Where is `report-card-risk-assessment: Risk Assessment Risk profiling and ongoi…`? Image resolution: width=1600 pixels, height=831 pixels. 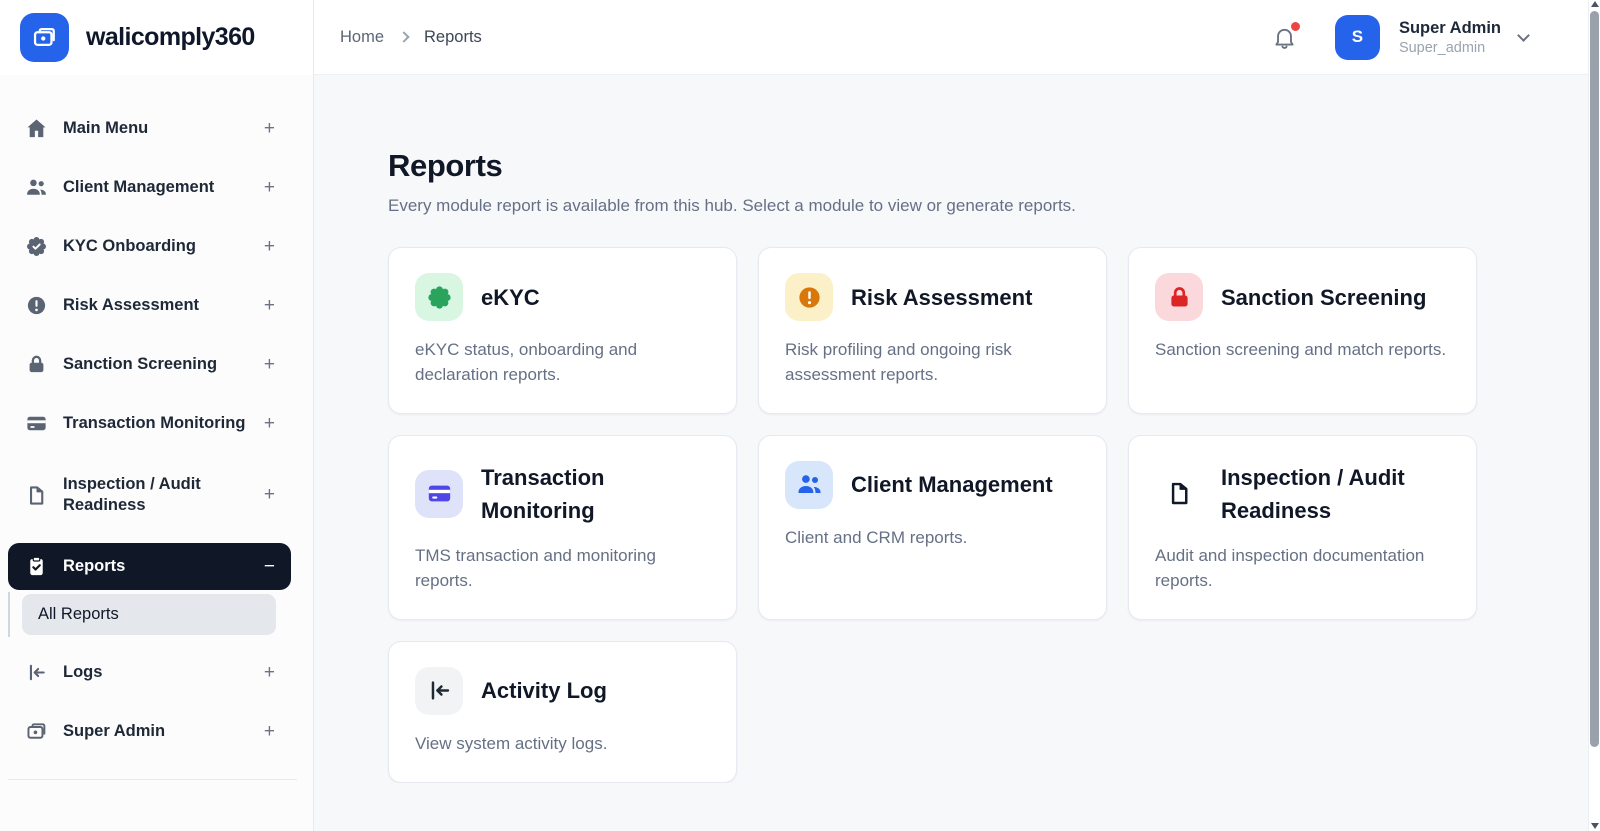 report-card-risk-assessment: Risk Assessment Risk profiling and ongoi… is located at coordinates (932, 330).